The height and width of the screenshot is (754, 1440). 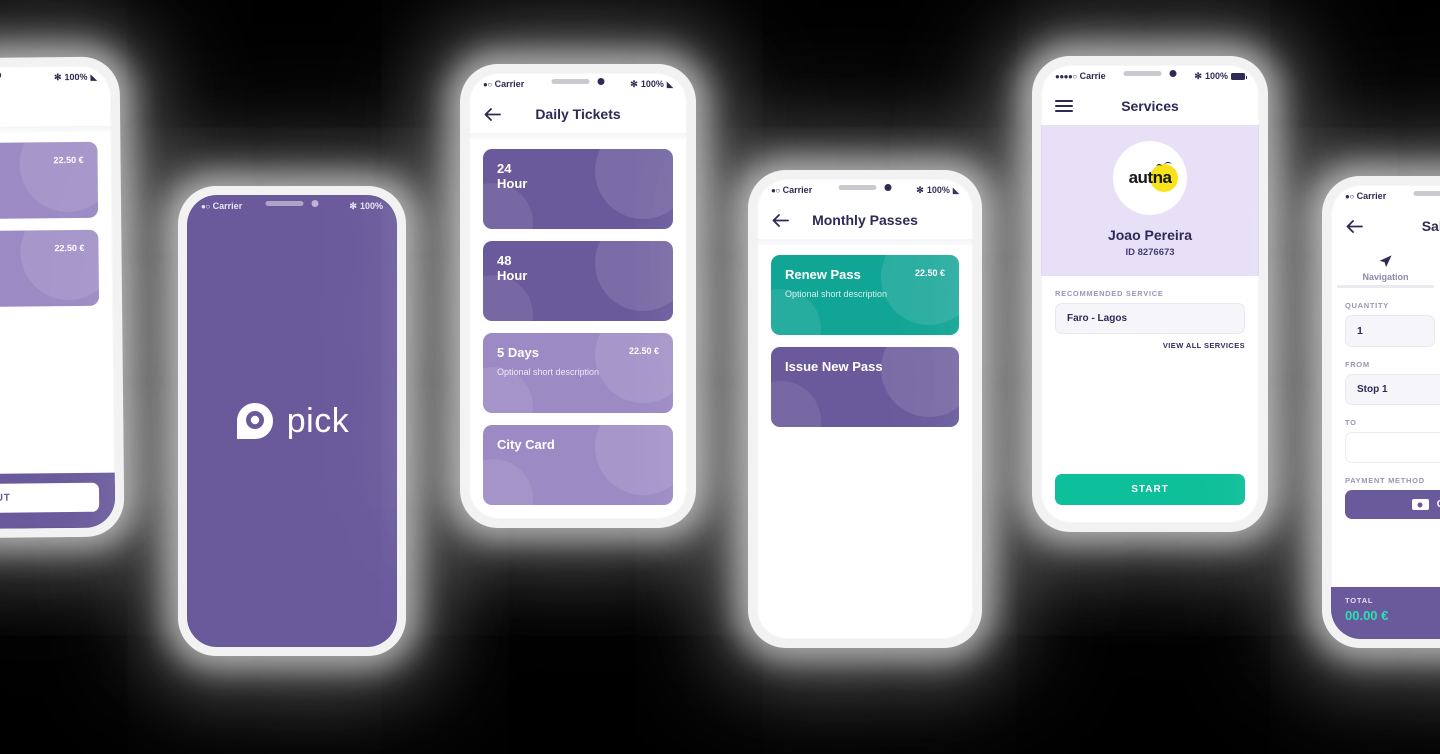 I want to click on birds-icon, so click(x=1164, y=164).